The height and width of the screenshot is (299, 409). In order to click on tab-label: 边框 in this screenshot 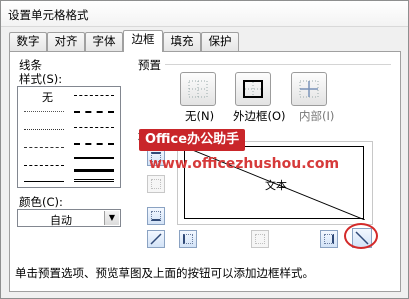, I will do `click(143, 39)`.